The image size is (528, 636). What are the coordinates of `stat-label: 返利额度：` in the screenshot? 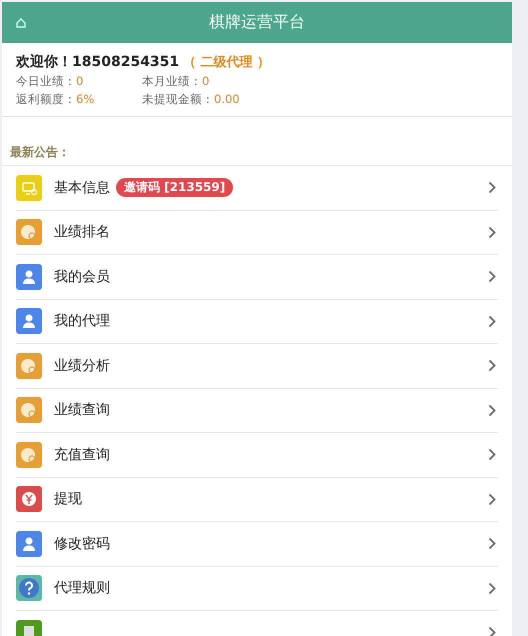 It's located at (46, 99).